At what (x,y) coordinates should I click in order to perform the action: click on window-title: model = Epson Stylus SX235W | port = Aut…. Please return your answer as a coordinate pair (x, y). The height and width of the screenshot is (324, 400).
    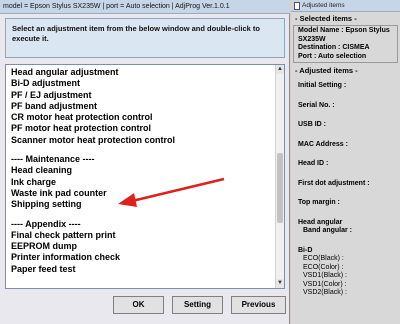
    Looking at the image, I should click on (145, 7).